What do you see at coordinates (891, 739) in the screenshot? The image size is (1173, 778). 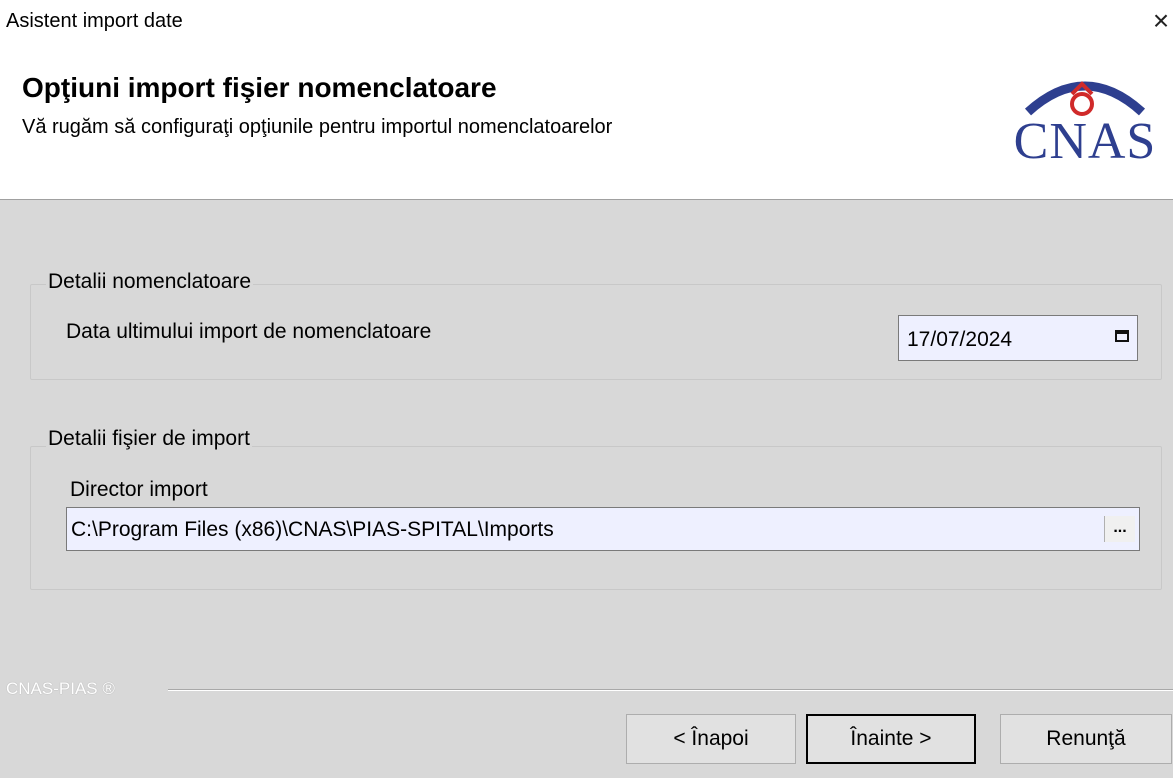 I see `next-button: Înainte >` at bounding box center [891, 739].